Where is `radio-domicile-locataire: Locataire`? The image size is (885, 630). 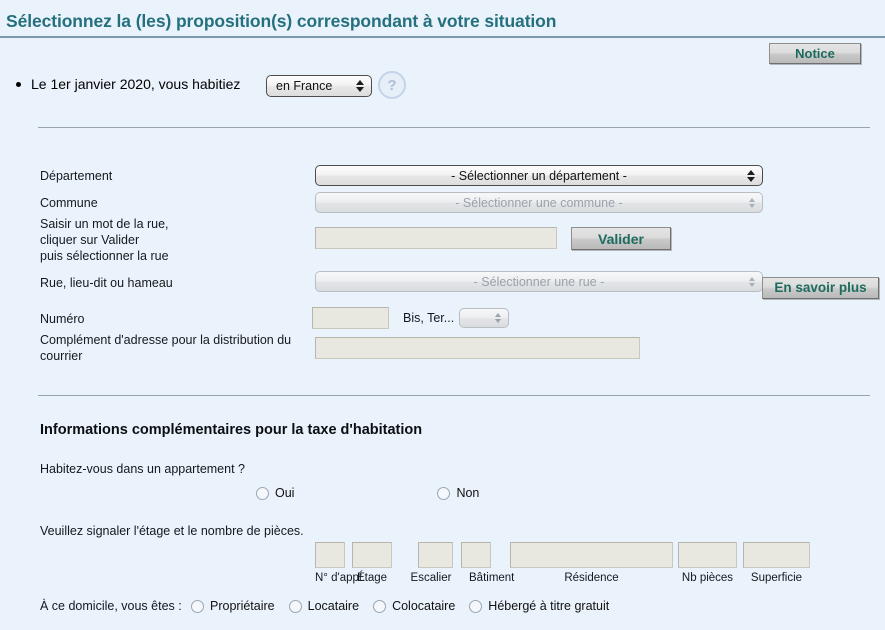 radio-domicile-locataire: Locataire is located at coordinates (324, 606).